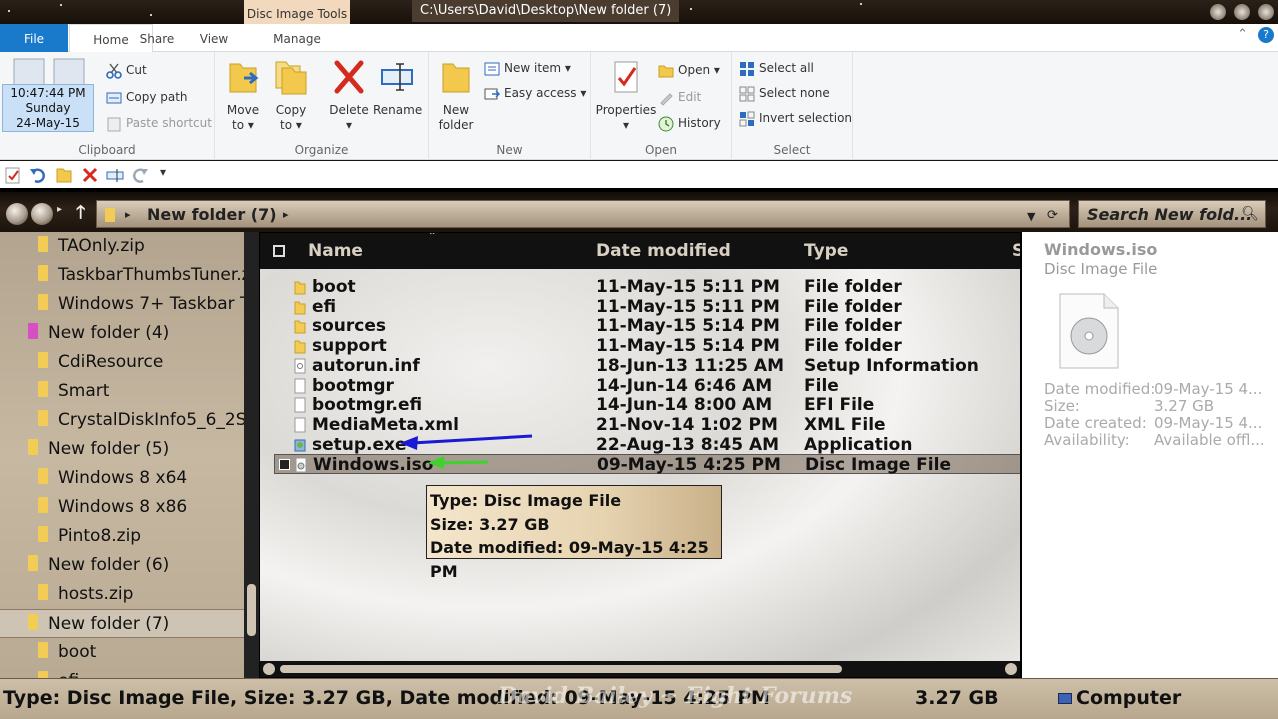 This screenshot has width=1278, height=719. Describe the element at coordinates (122, 652) in the screenshot. I see `nav-item: boot` at that location.